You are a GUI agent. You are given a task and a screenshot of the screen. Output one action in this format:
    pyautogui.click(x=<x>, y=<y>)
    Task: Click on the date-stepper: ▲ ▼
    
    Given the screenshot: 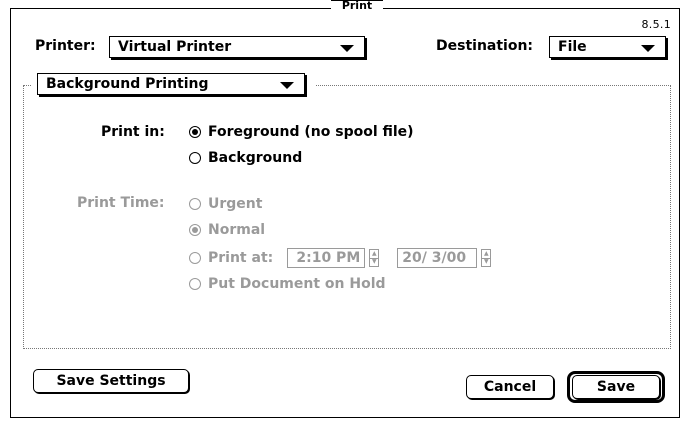 What is the action you would take?
    pyautogui.click(x=486, y=258)
    